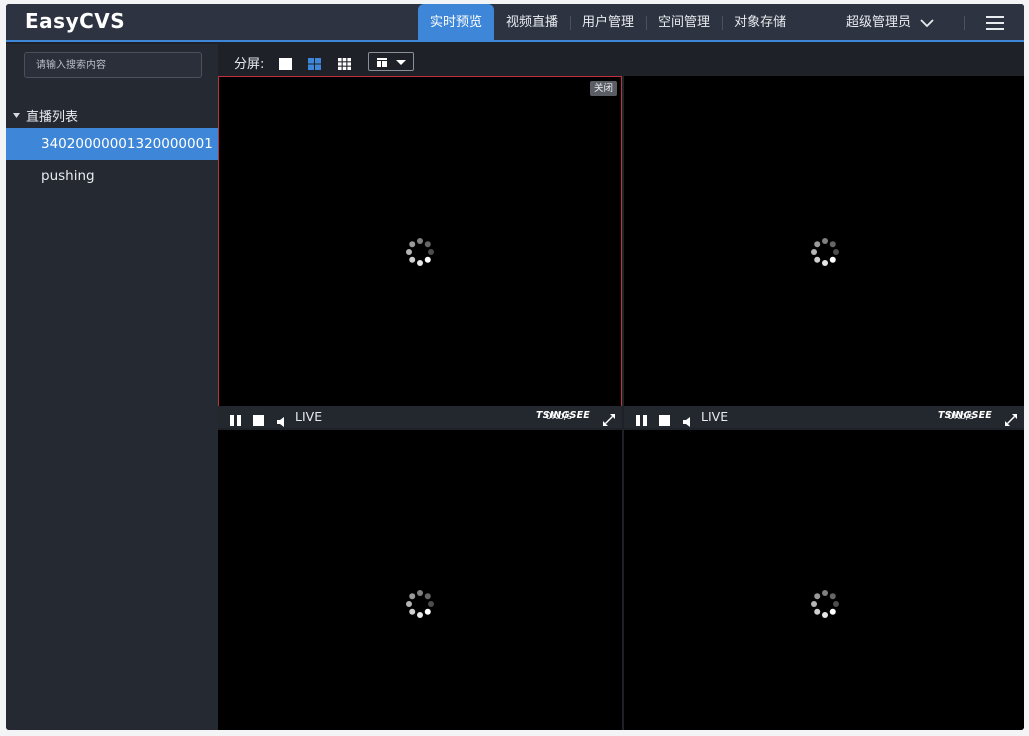  What do you see at coordinates (621, 60) in the screenshot?
I see `split-toolbar: 分屏:` at bounding box center [621, 60].